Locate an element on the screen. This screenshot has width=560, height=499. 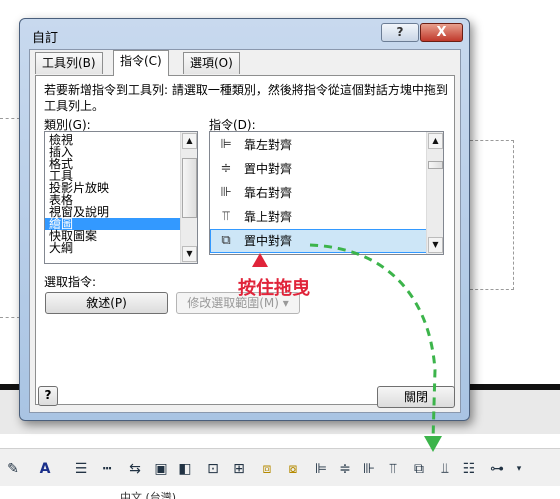
drag-path-arrow is located at coordinates (375, 347).